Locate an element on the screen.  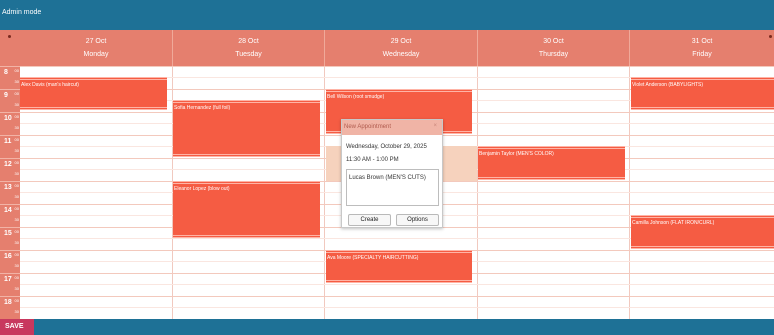
hour-label: 17 is located at coordinates (8, 279).